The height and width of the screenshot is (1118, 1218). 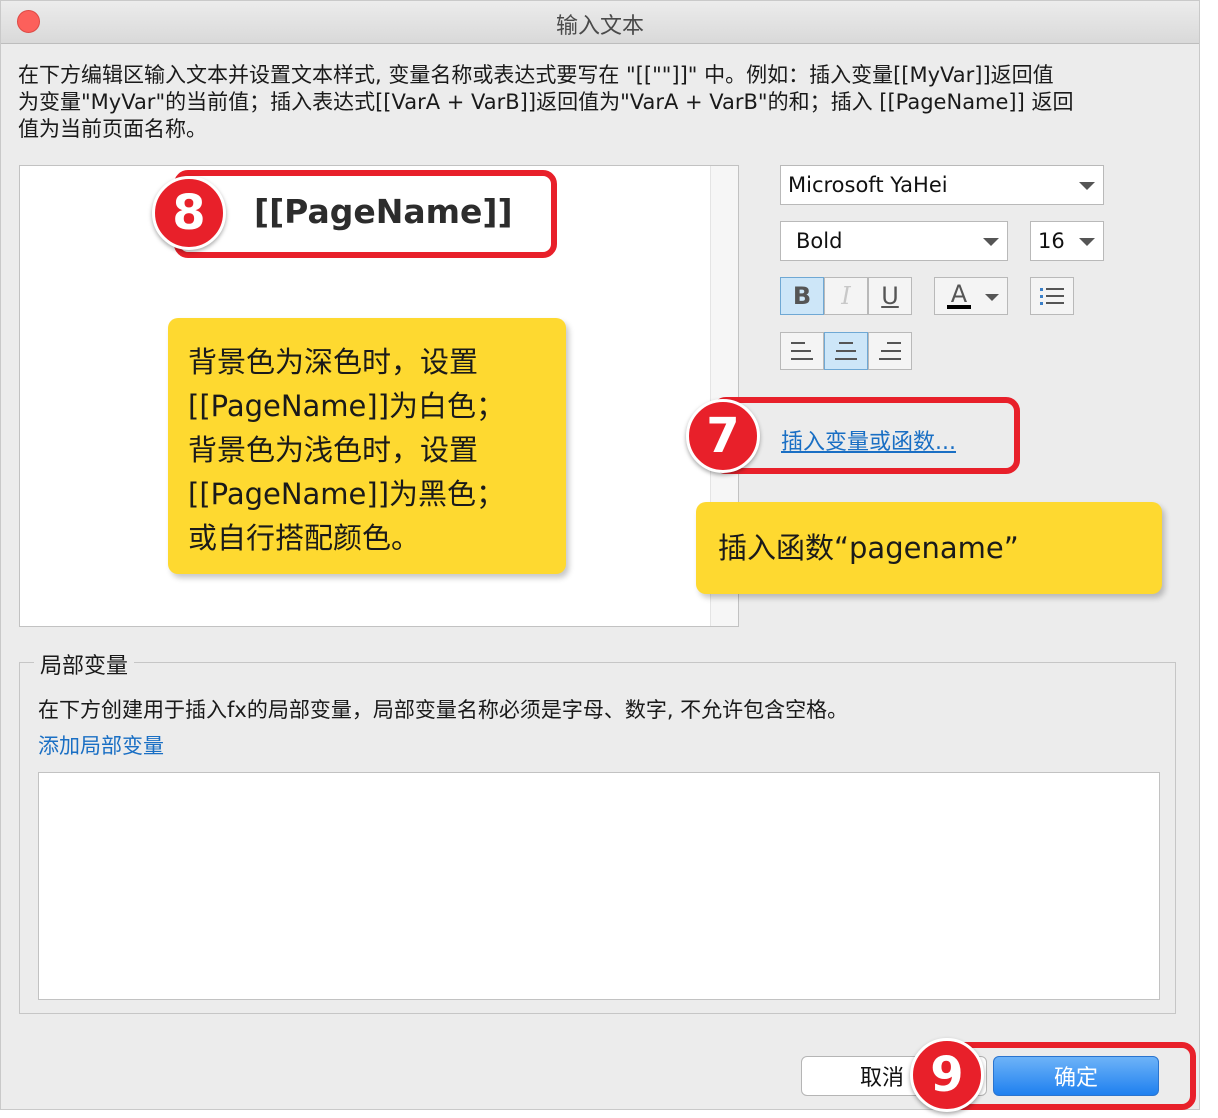 I want to click on bold-button: B, so click(x=802, y=296).